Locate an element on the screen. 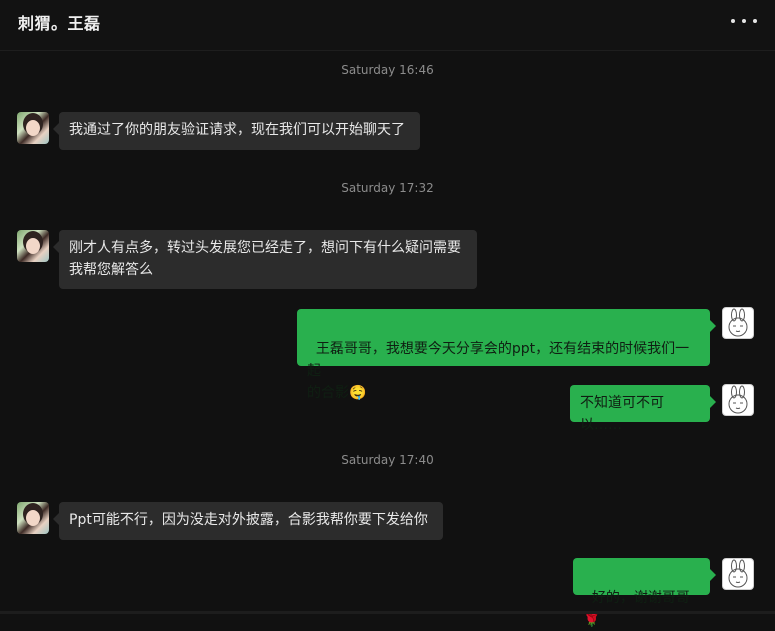 The width and height of the screenshot is (775, 631). message-text: 好的，谢谢哥哥 is located at coordinates (640, 598).